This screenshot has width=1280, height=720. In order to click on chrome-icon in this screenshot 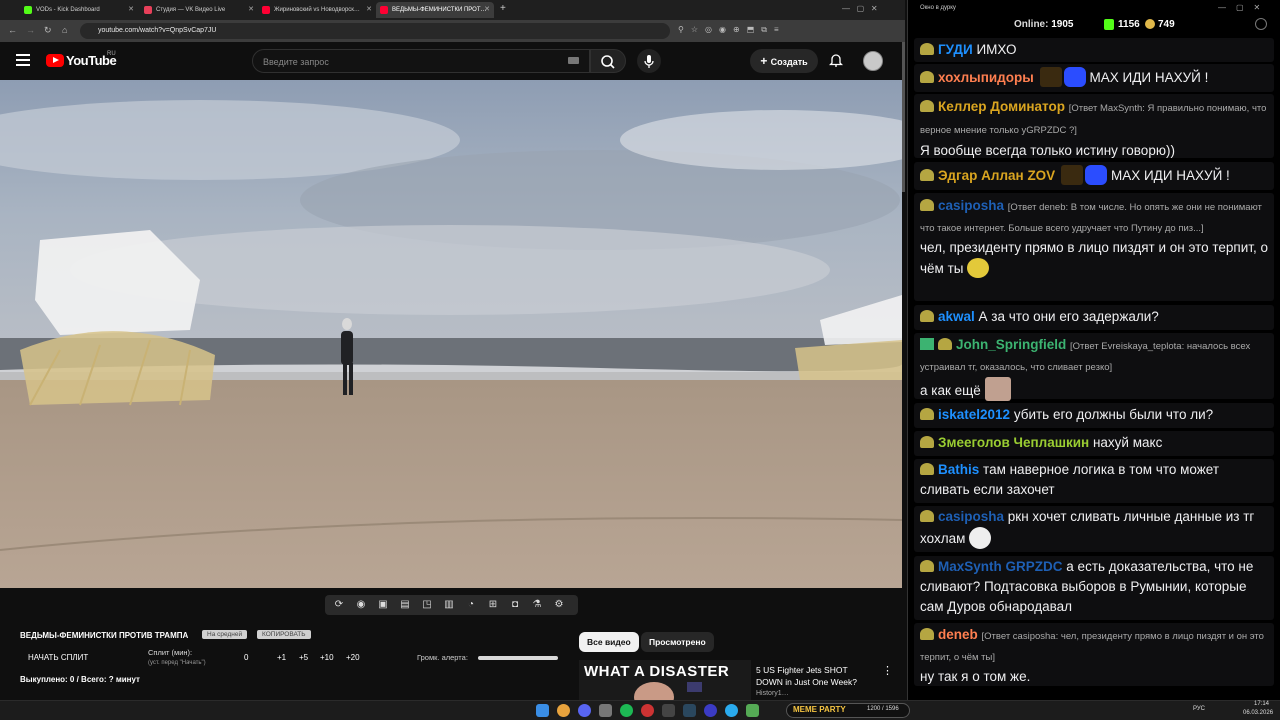, I will do `click(563, 710)`.